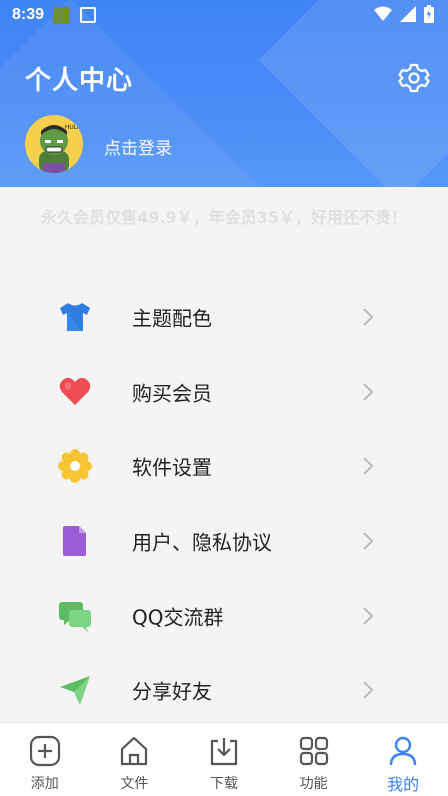 This screenshot has height=796, width=448. What do you see at coordinates (224, 392) in the screenshot?
I see `menu-item-membership: 购买会员` at bounding box center [224, 392].